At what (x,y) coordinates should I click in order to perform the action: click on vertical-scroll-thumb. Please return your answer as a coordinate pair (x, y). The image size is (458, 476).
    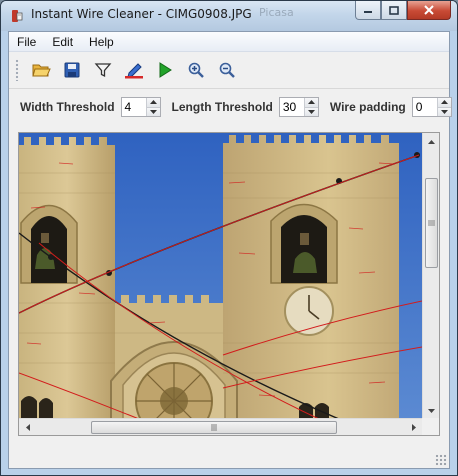
    Looking at the image, I should click on (431, 222).